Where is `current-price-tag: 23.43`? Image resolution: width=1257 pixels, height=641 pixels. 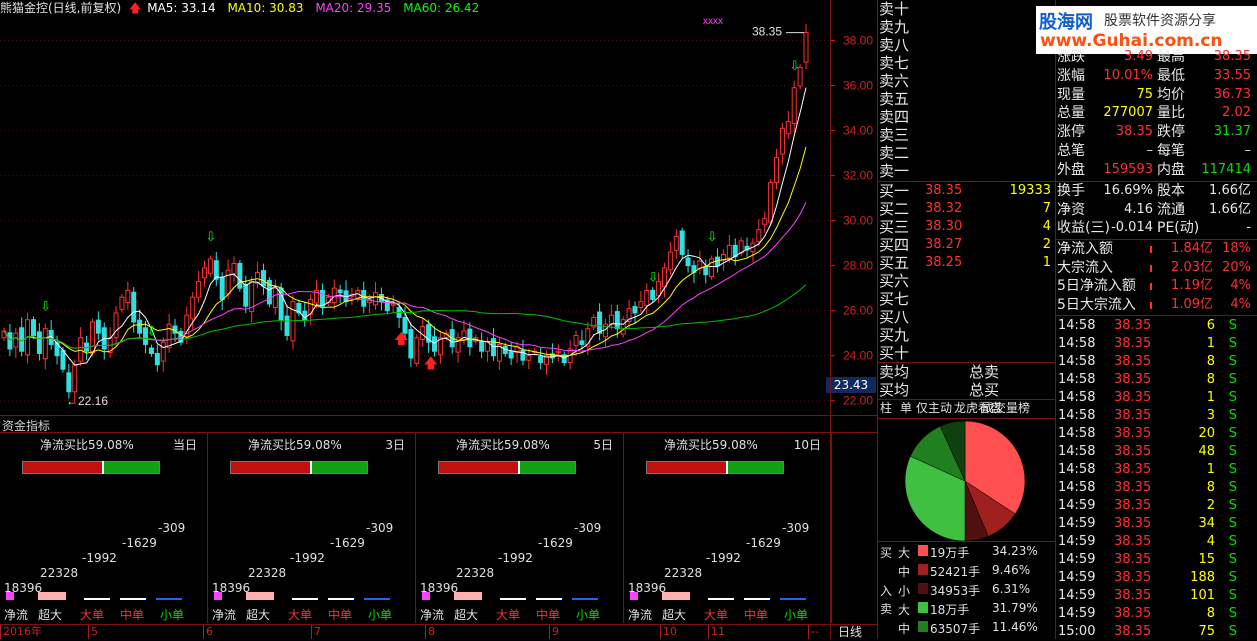 current-price-tag: 23.43 is located at coordinates (851, 385).